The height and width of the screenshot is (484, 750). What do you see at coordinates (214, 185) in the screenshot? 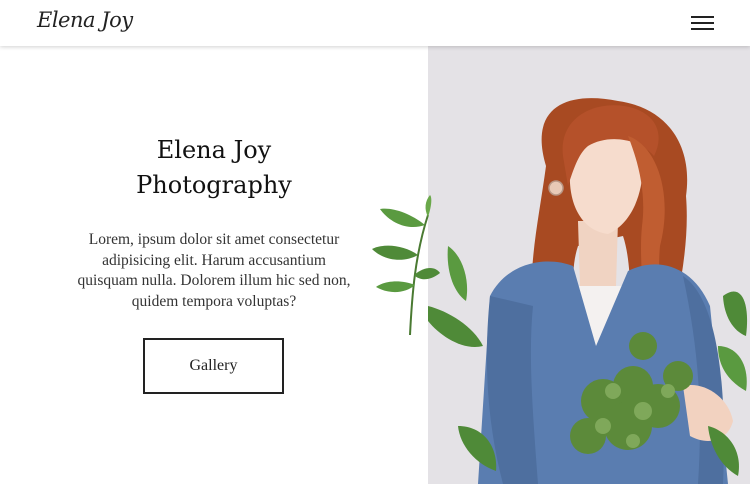
I see `hero-title-line2: Photography` at bounding box center [214, 185].